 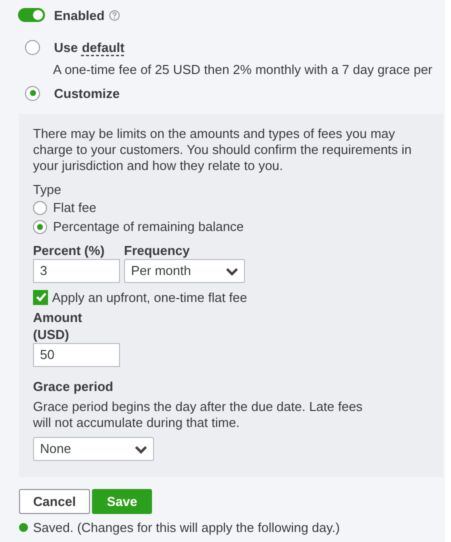 I want to click on option-label: Flat fee, so click(x=74, y=207).